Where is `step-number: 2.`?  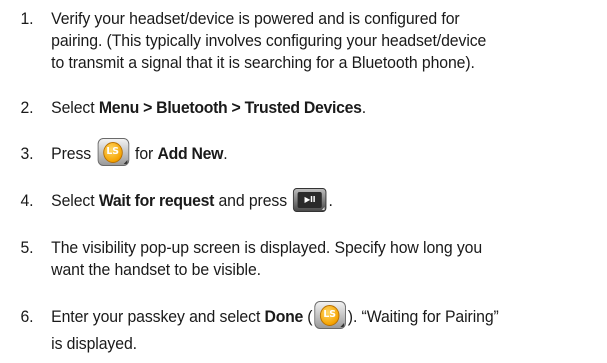 step-number: 2. is located at coordinates (27, 107).